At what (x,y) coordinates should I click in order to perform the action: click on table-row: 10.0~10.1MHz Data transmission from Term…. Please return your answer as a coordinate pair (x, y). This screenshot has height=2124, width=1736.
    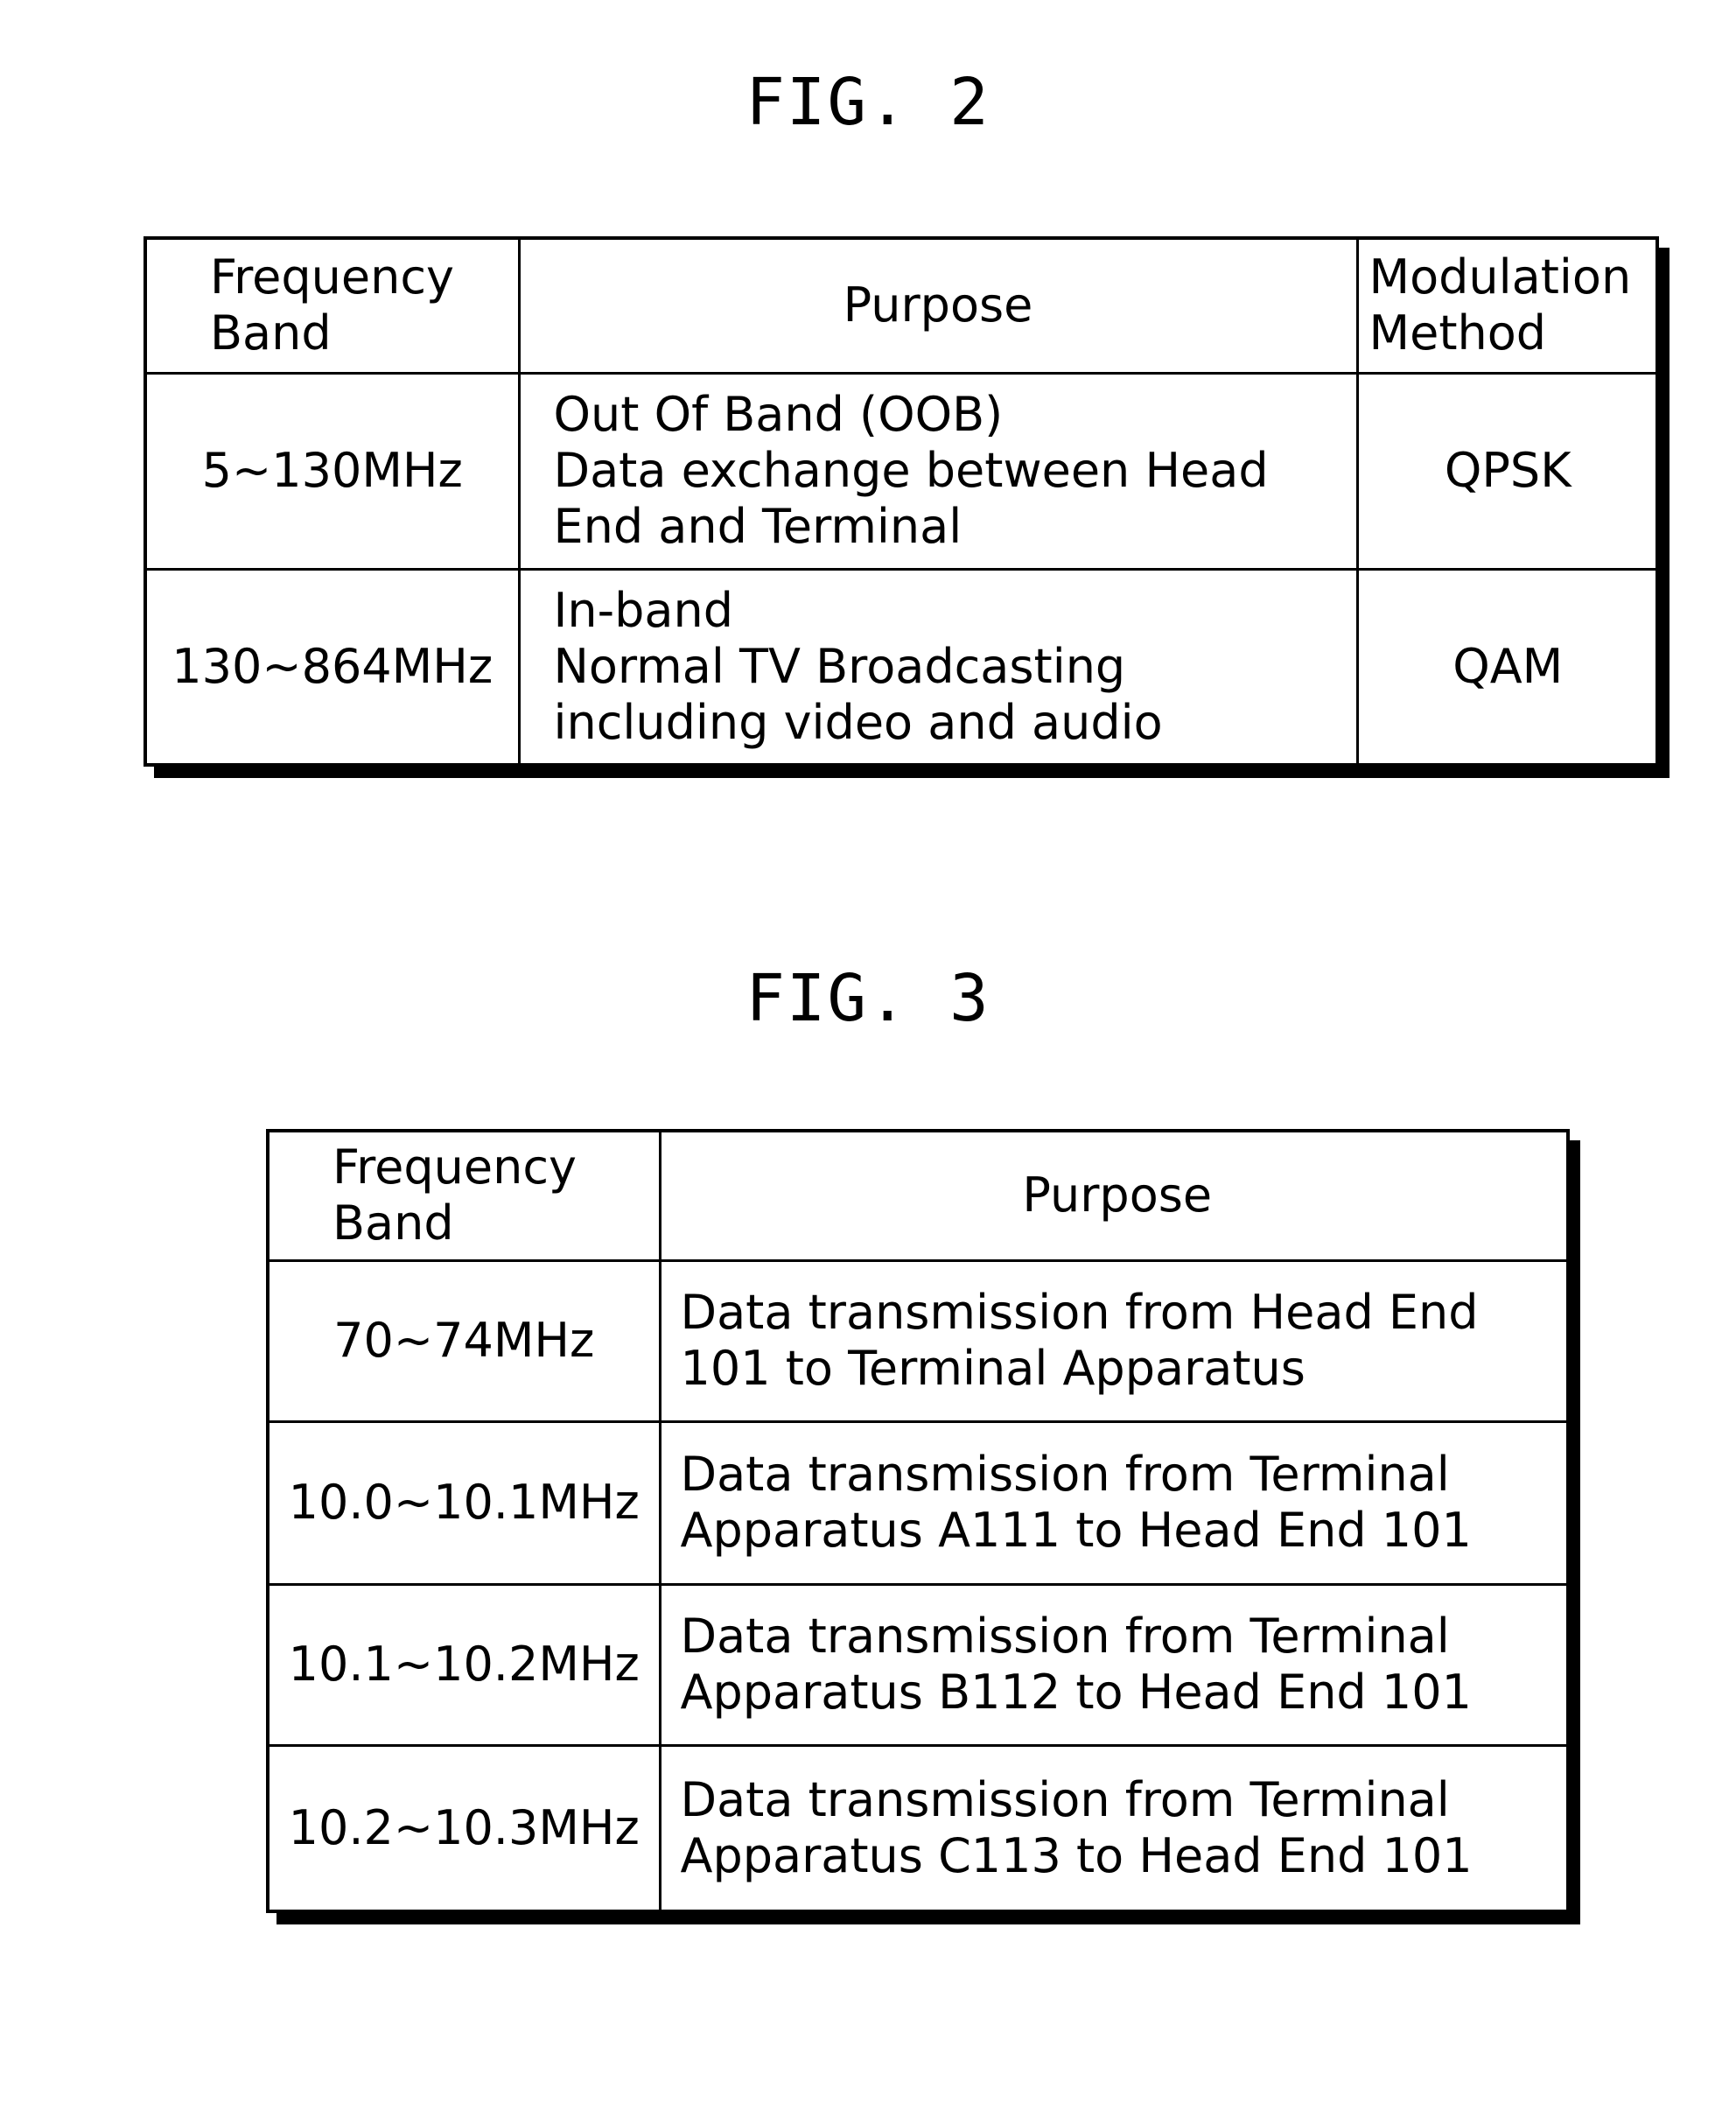
    Looking at the image, I should click on (921, 1503).